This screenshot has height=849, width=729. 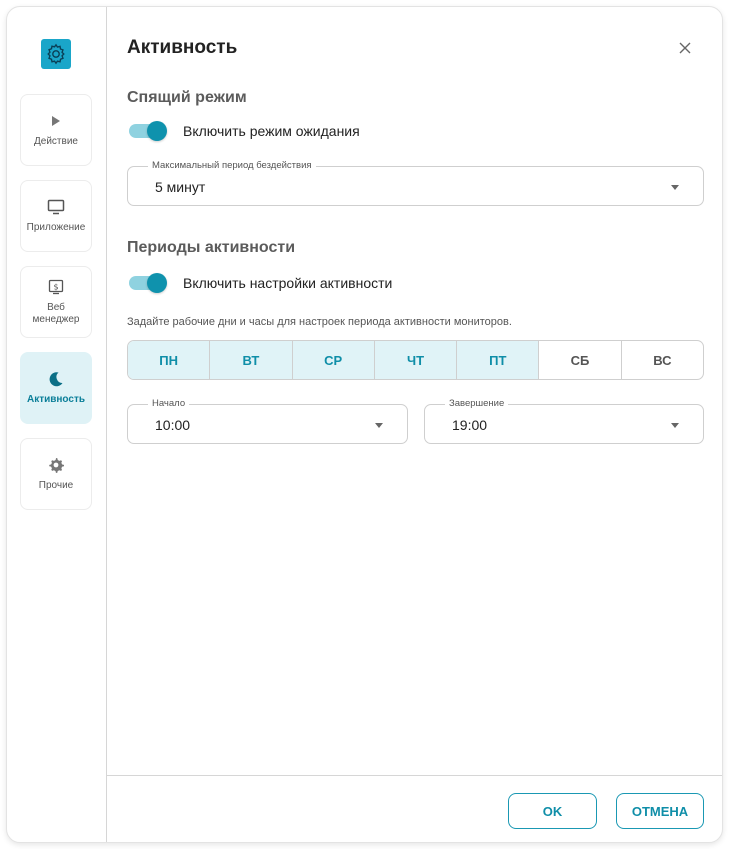 I want to click on sidebar-item-activity: Активность, so click(x=56, y=388).